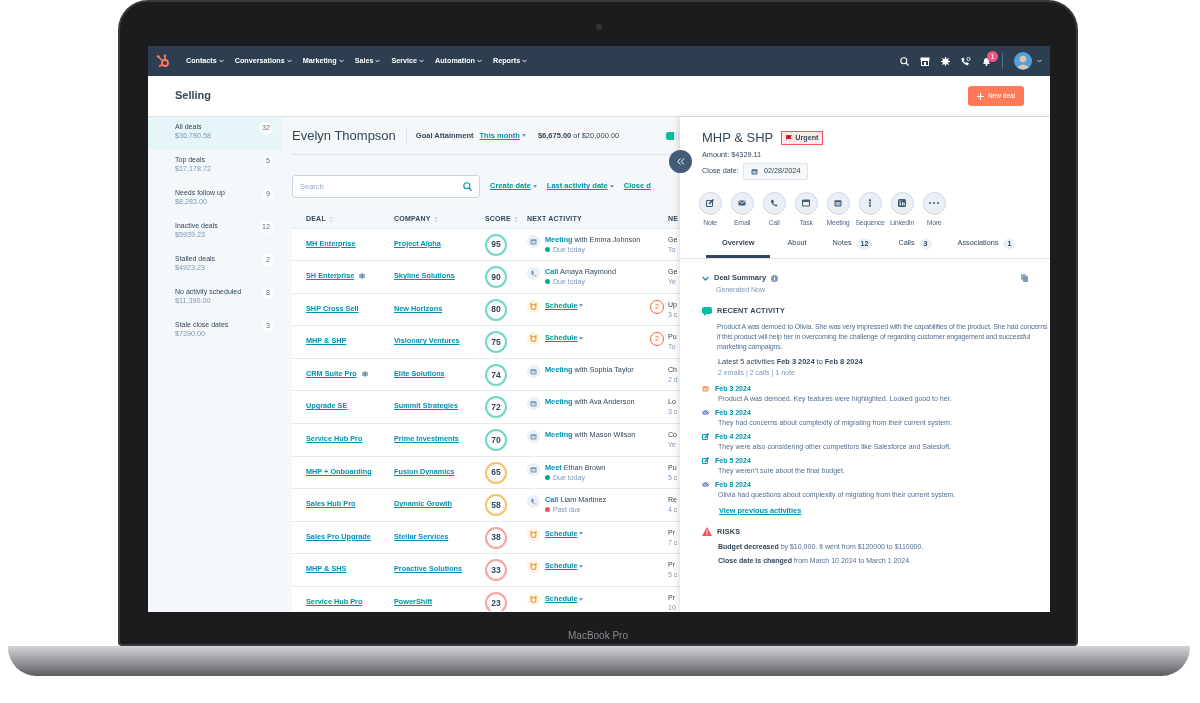 The width and height of the screenshot is (1200, 703). I want to click on copy-icon, so click(1024, 278).